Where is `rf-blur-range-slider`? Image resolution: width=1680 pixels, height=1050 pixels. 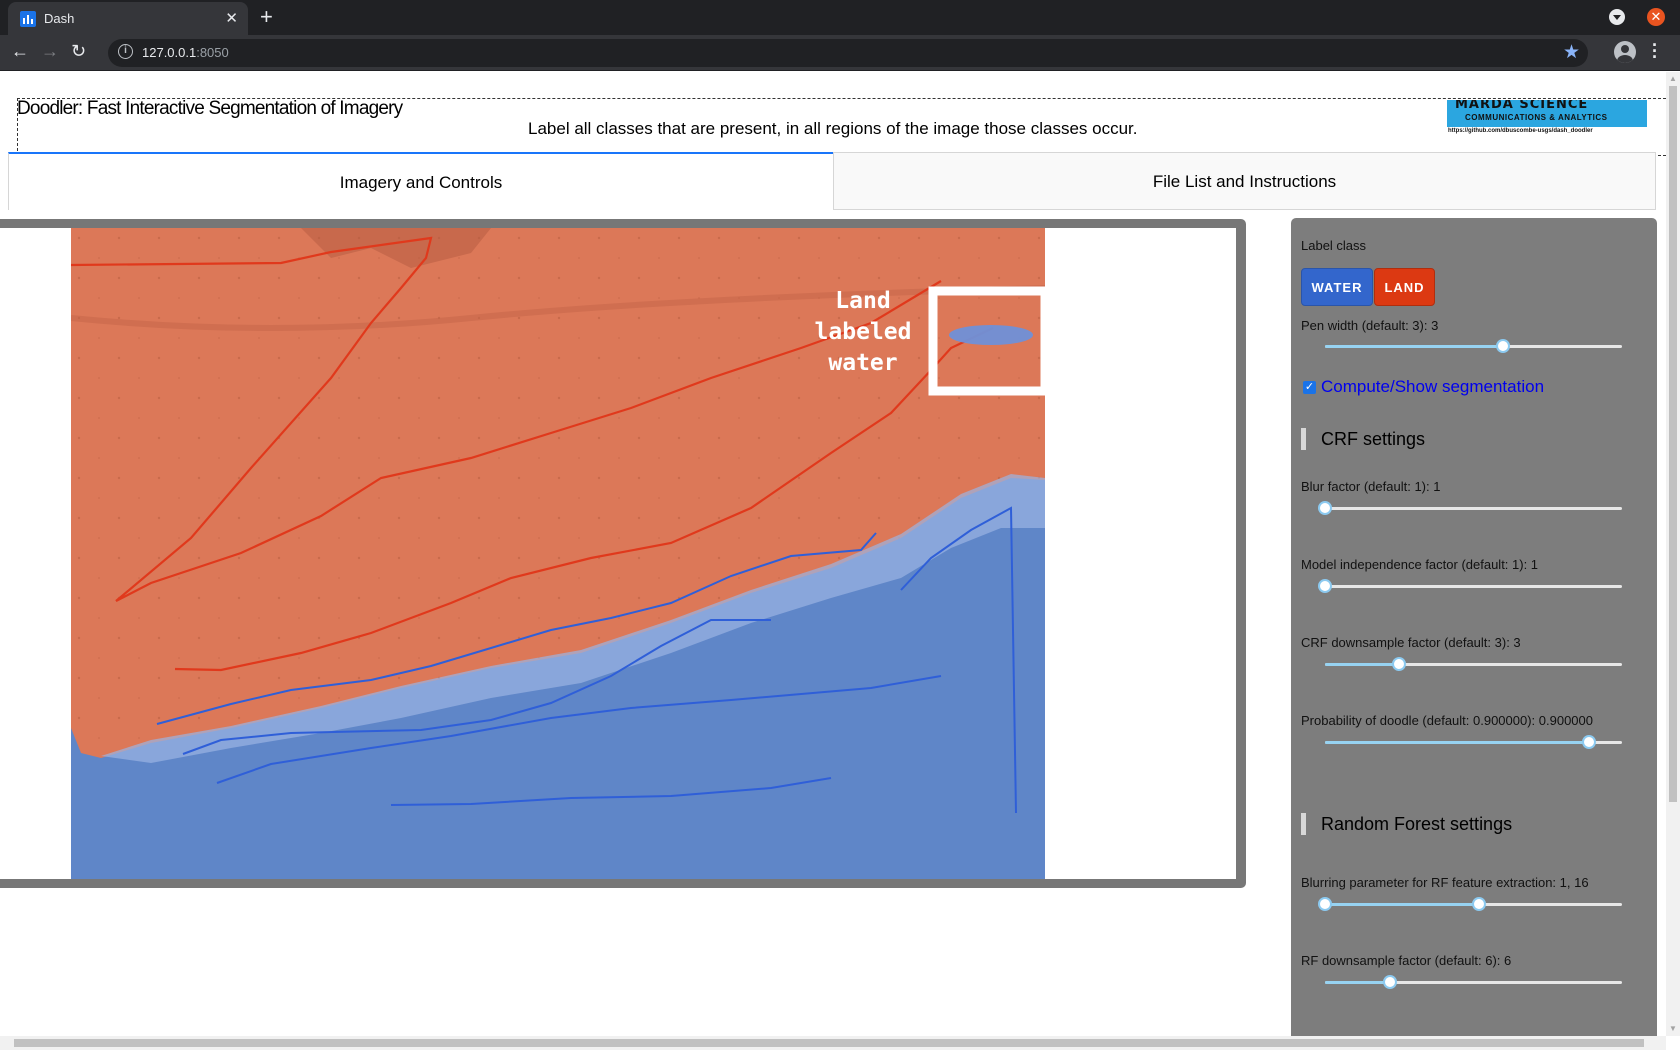
rf-blur-range-slider is located at coordinates (1470, 904).